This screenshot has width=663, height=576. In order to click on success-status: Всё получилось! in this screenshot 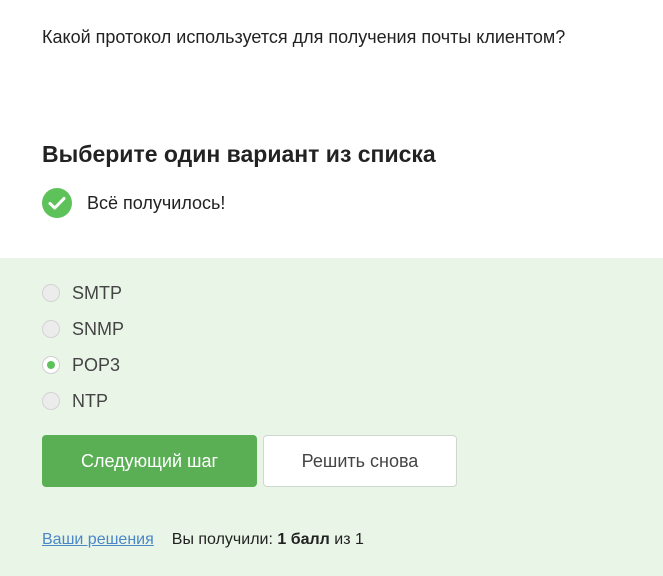, I will do `click(133, 203)`.